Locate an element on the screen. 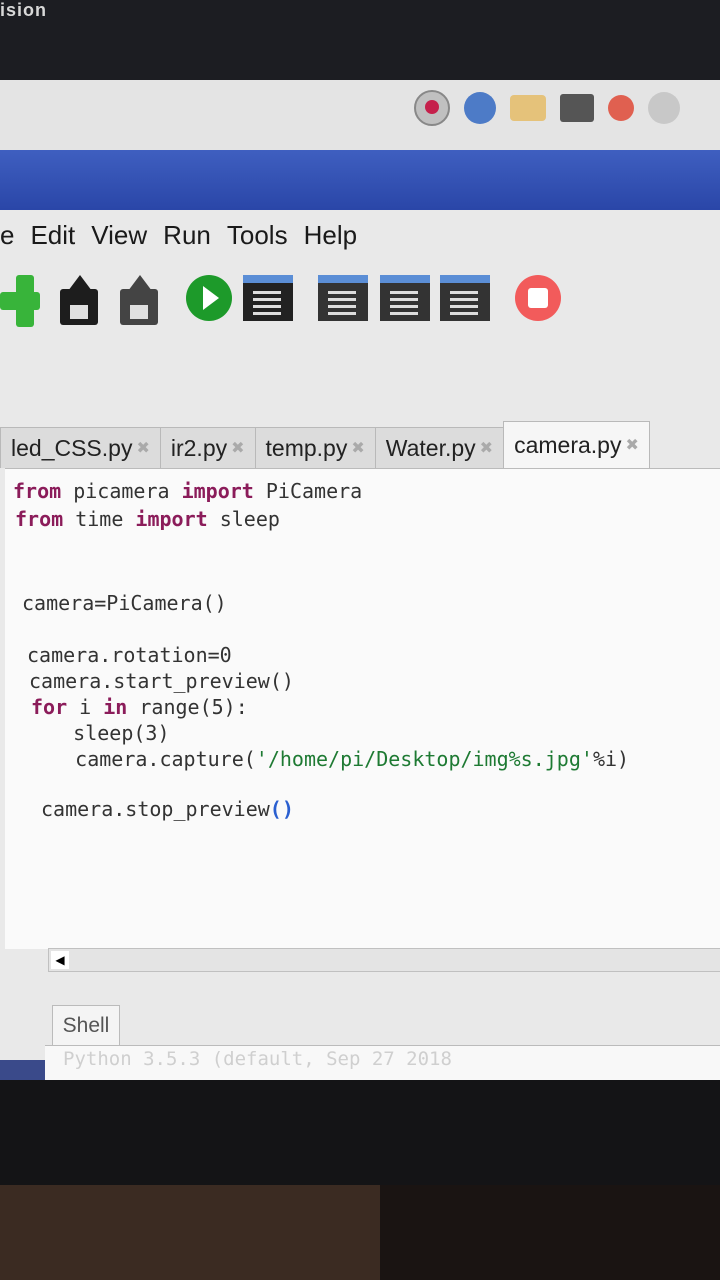 This screenshot has height=1280, width=720. tab-label: Water.py is located at coordinates (430, 447).